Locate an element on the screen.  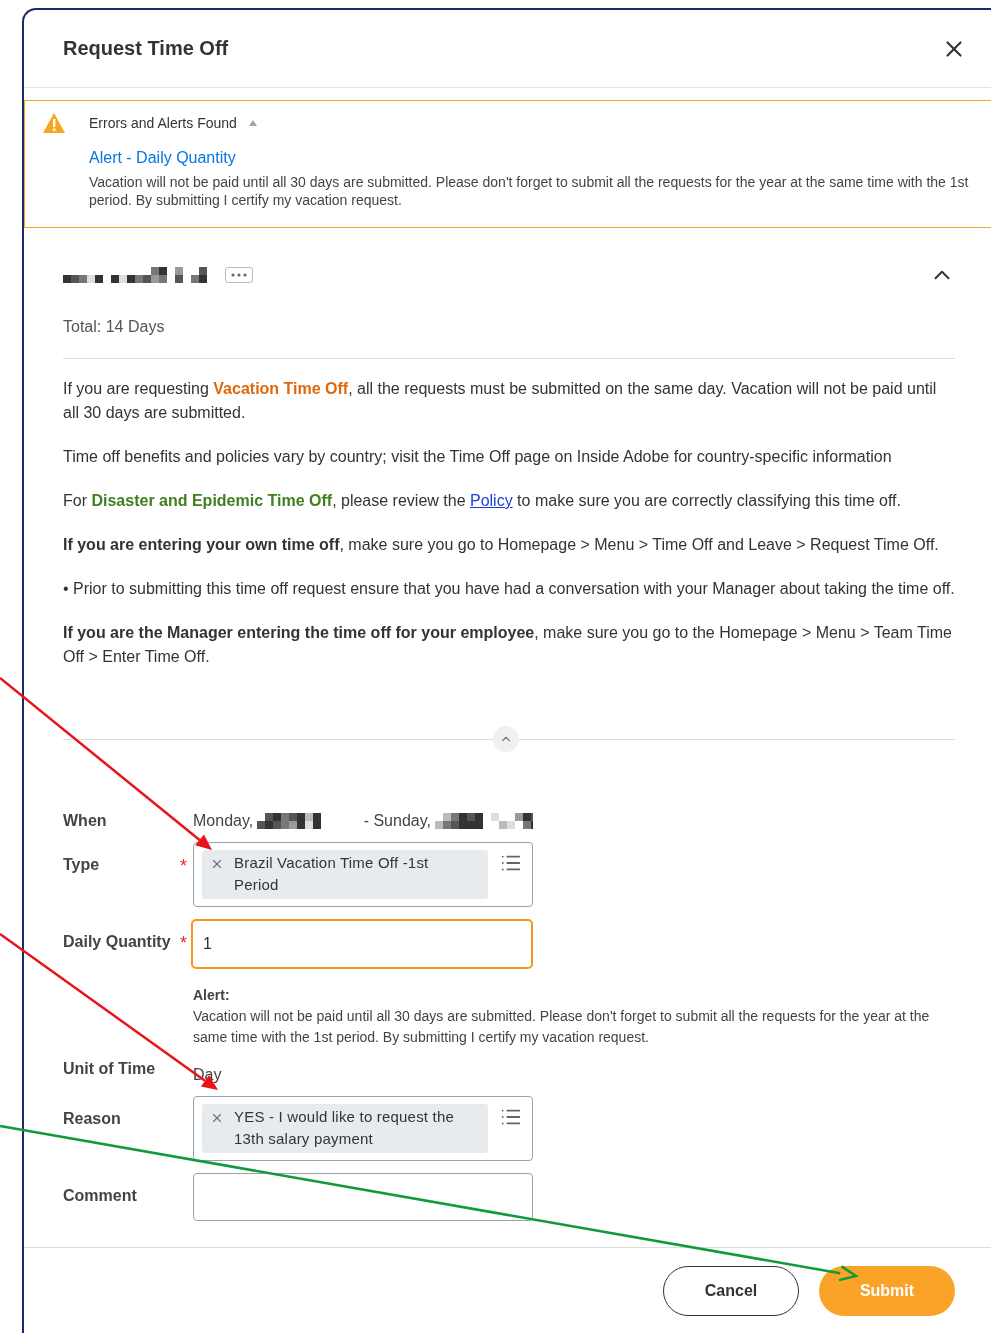
date-end: - Sunday, is located at coordinates (397, 821).